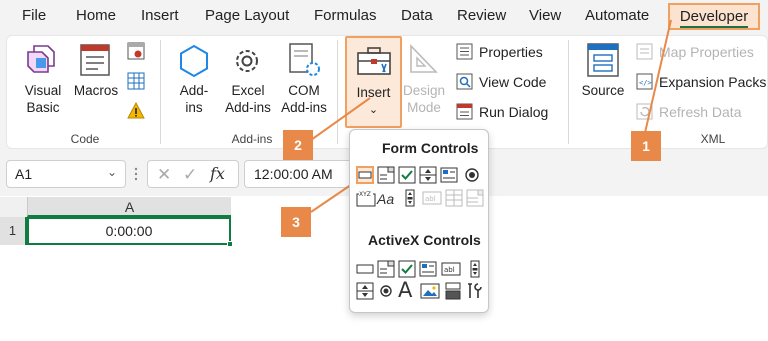 Image resolution: width=768 pixels, height=341 pixels. Describe the element at coordinates (475, 291) in the screenshot. I see `more-controls-icon` at that location.